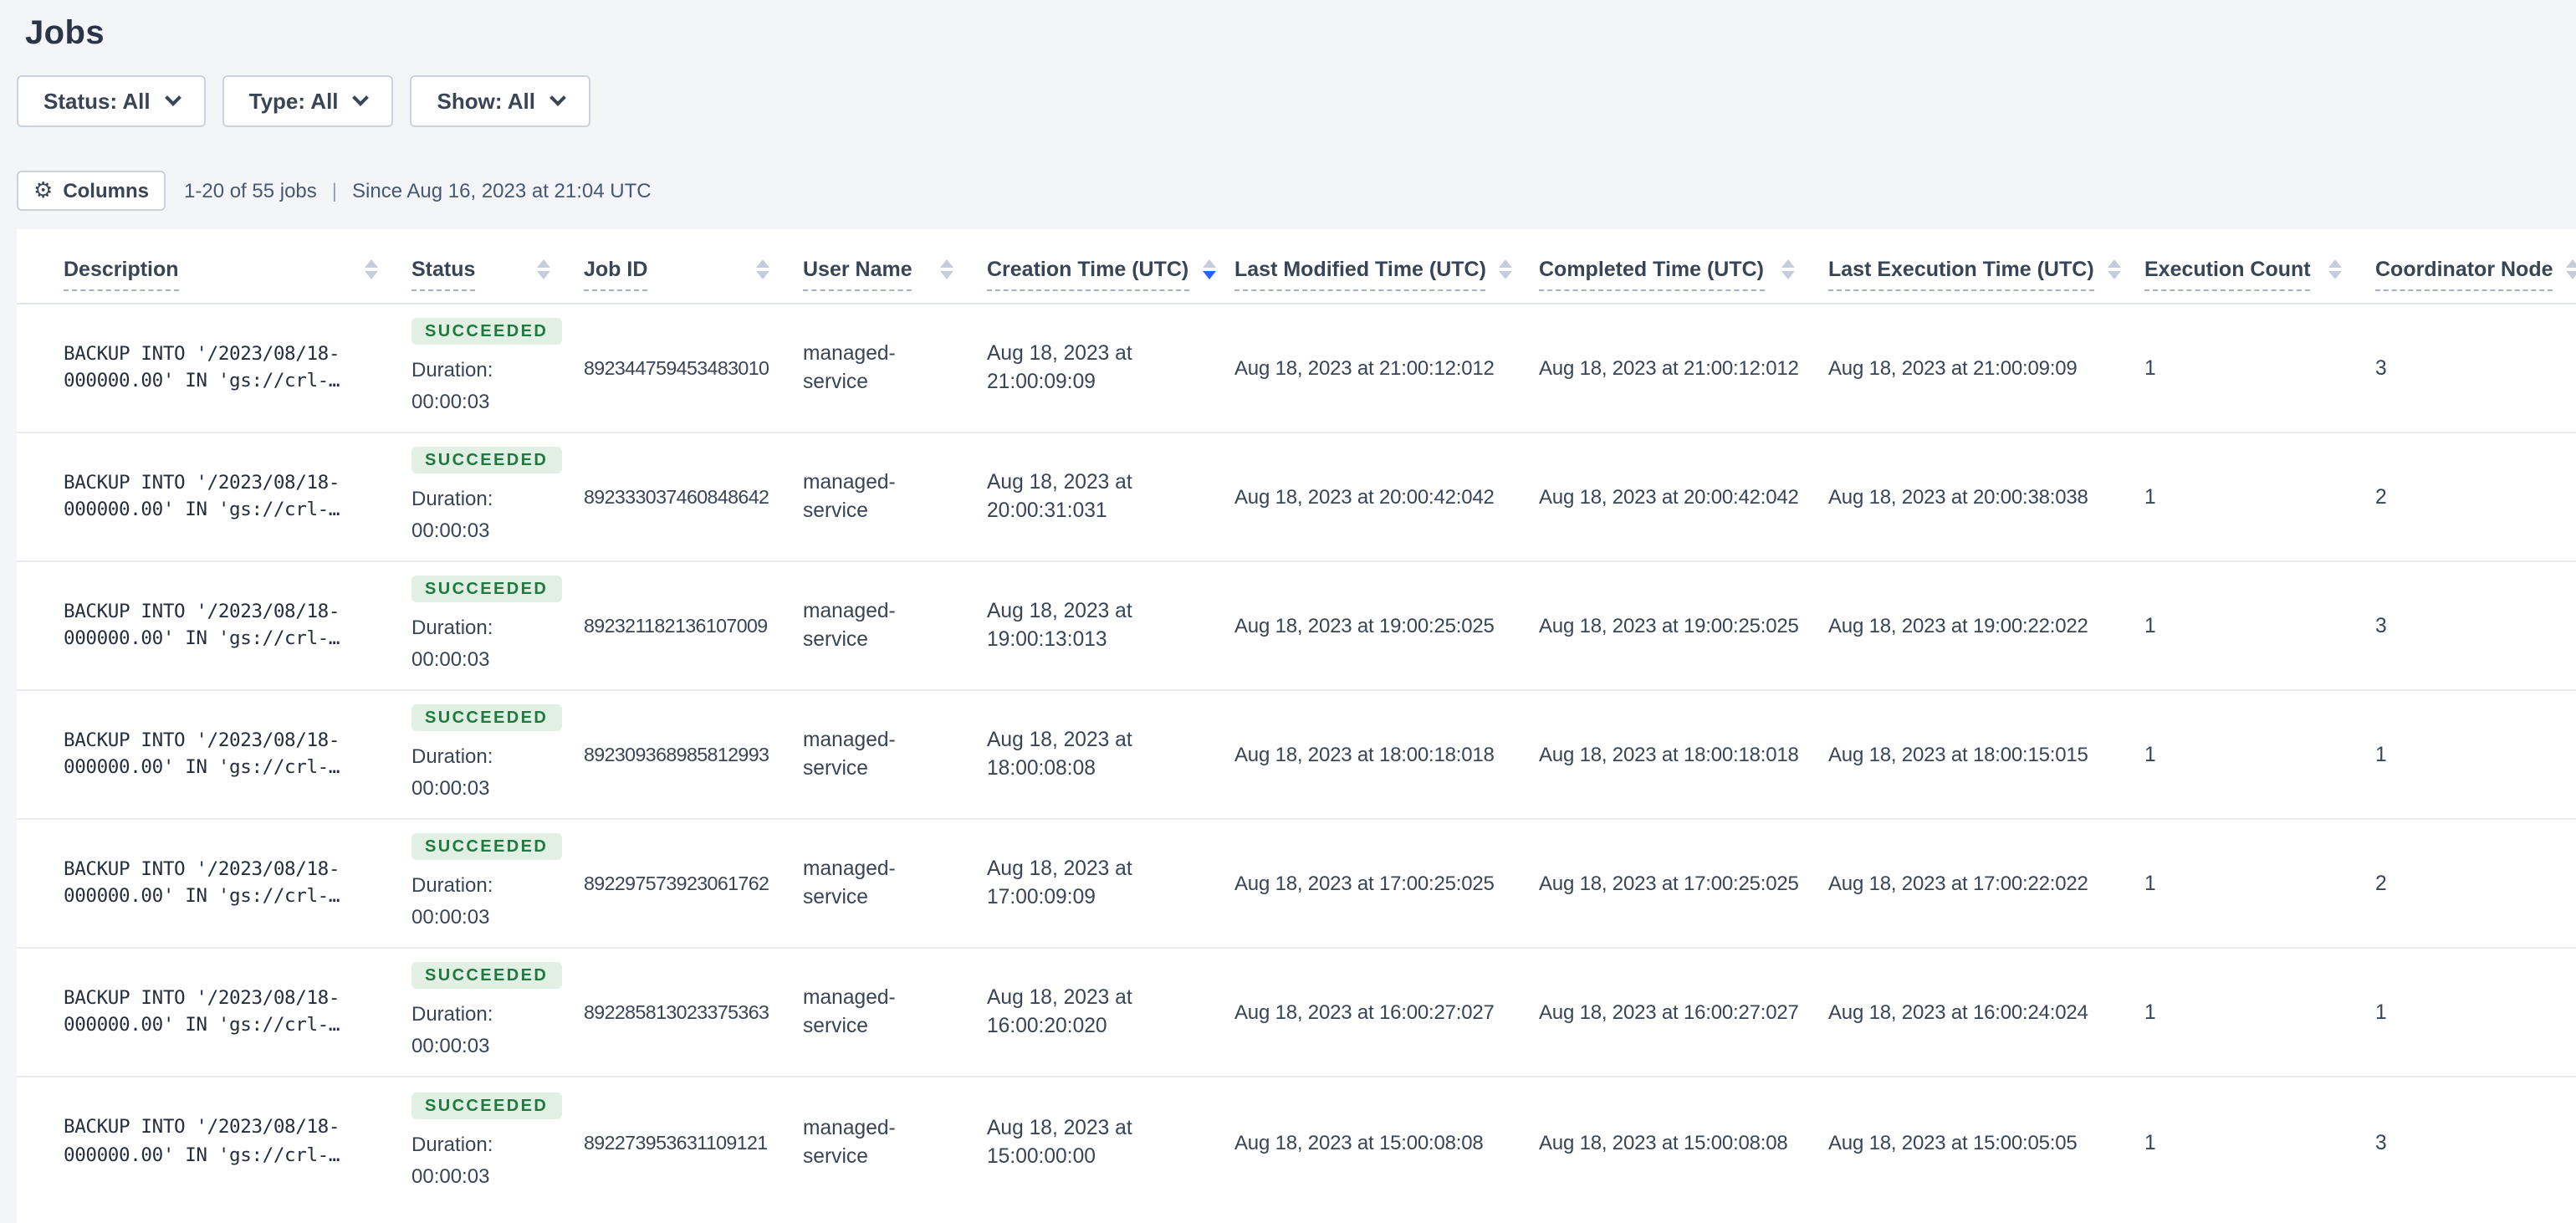  Describe the element at coordinates (308, 101) in the screenshot. I see `type-filter-dropdown: Type: All` at that location.